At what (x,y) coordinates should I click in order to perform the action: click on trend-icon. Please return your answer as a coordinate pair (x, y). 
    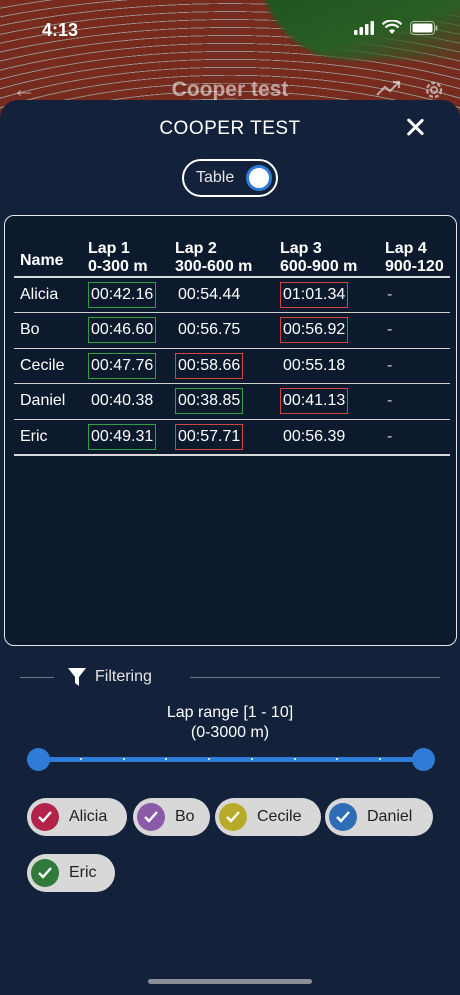
    Looking at the image, I should click on (389, 88).